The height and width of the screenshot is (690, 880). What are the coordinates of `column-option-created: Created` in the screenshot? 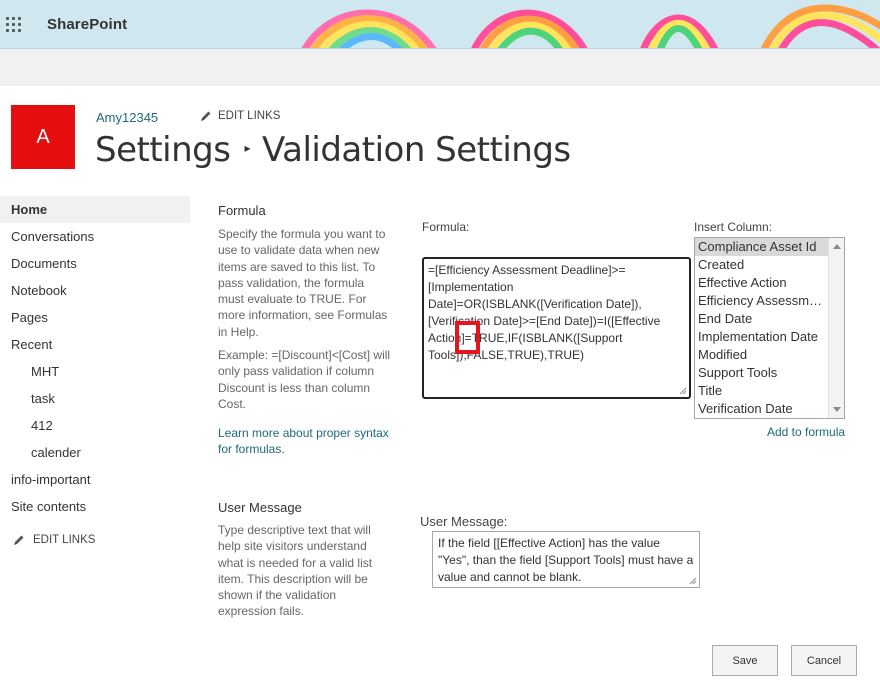 It's located at (761, 265).